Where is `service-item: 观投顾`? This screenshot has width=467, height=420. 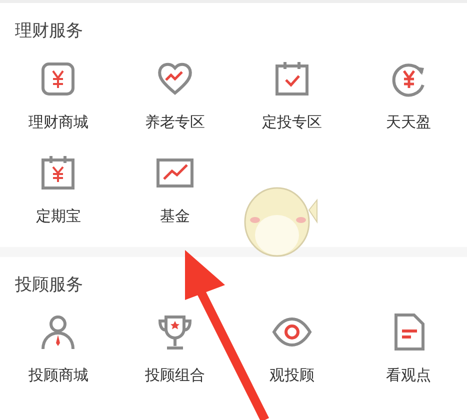
service-item: 观投顾 is located at coordinates (292, 348).